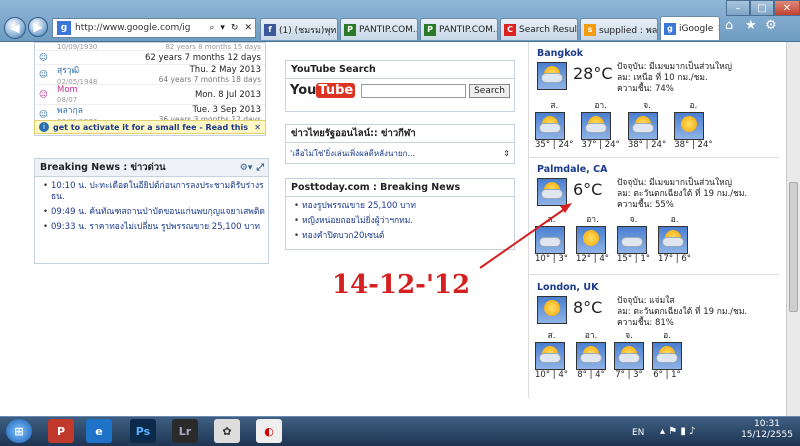  Describe the element at coordinates (401, 285) in the screenshot. I see `annotation-date-text: 14-12-'12` at that location.